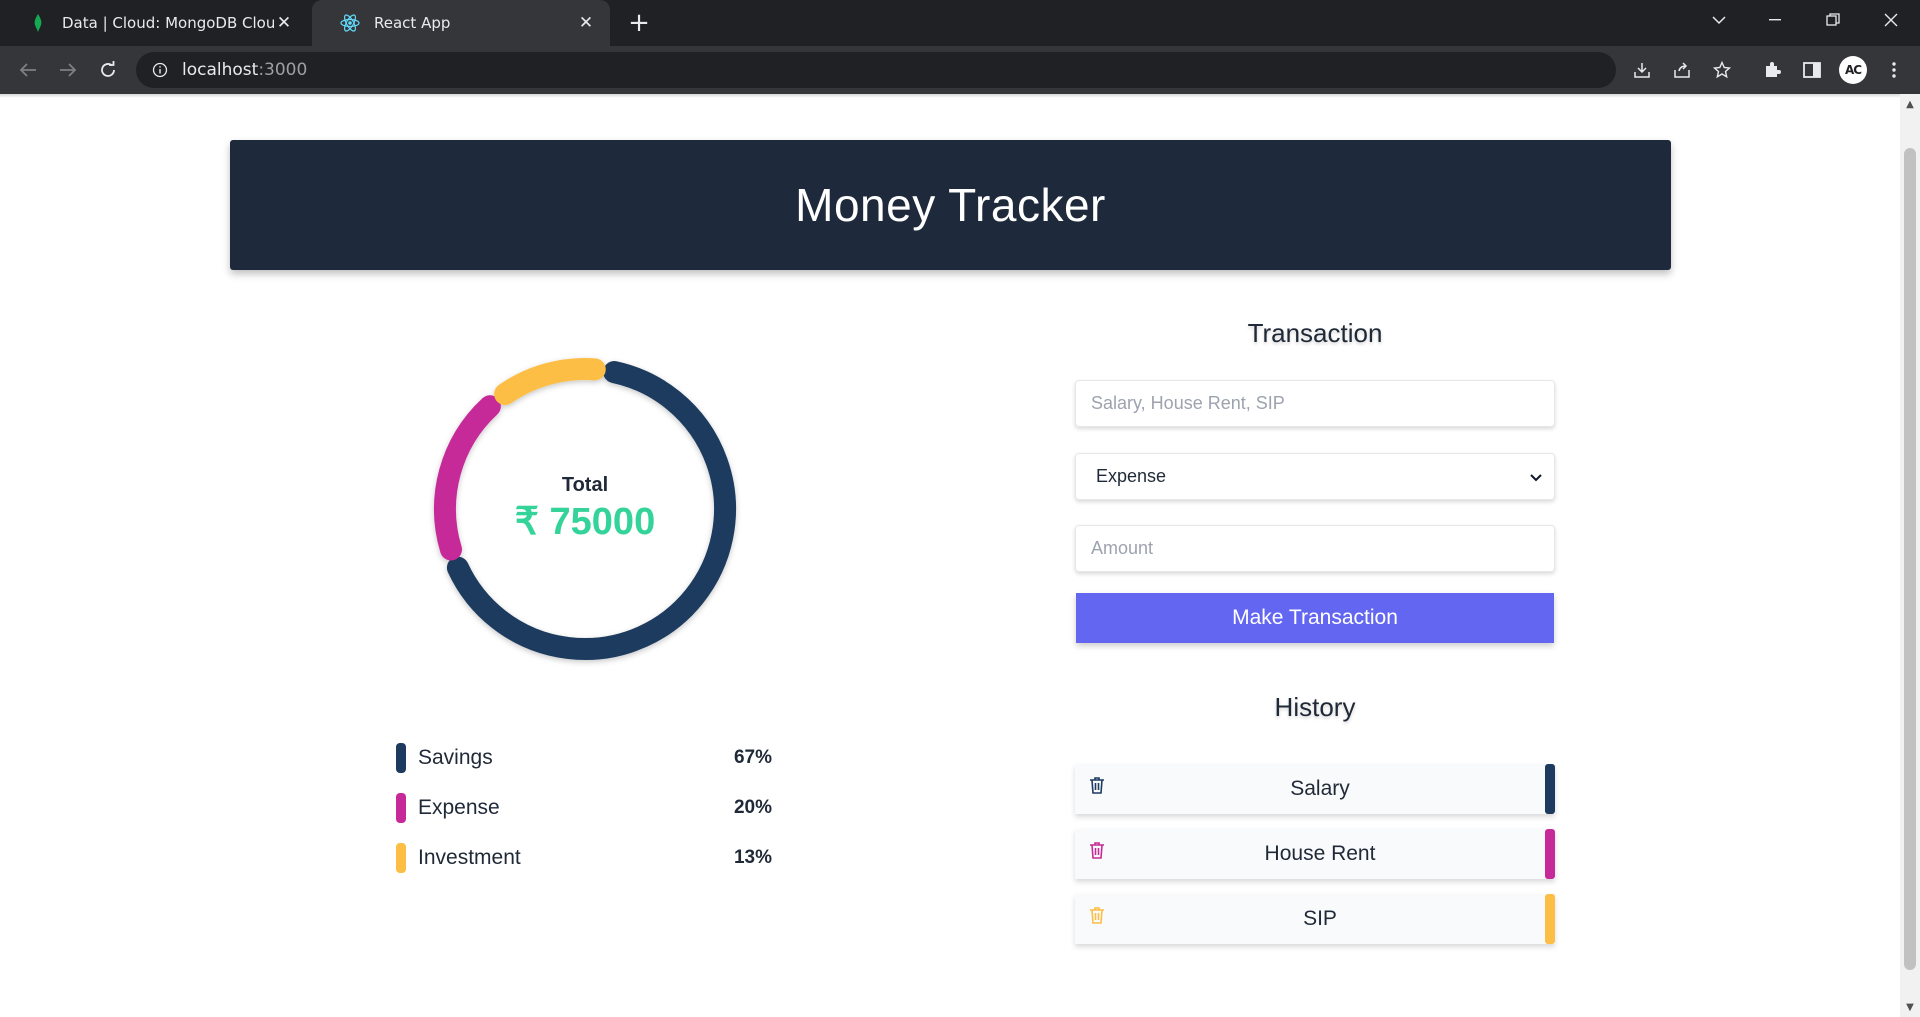  I want to click on legend-percent: 20%, so click(752, 807).